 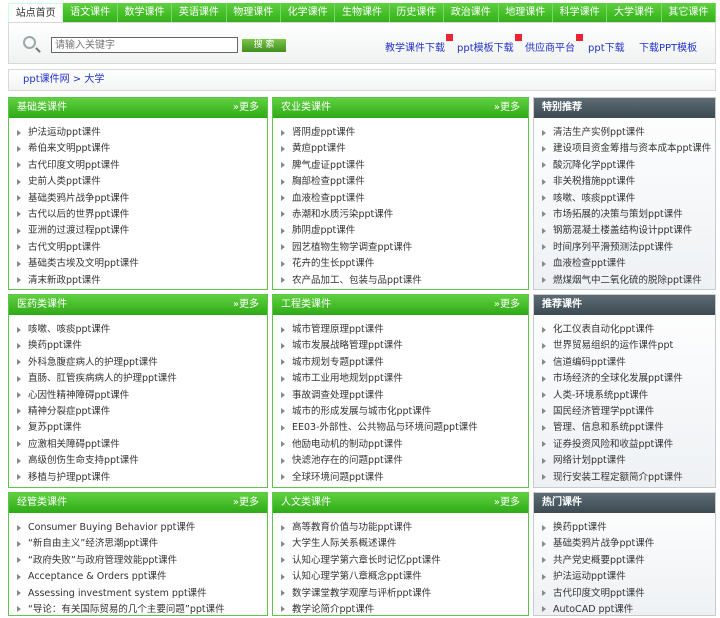 I want to click on course-link: Assessing investment system ppt课件, so click(x=142, y=594).